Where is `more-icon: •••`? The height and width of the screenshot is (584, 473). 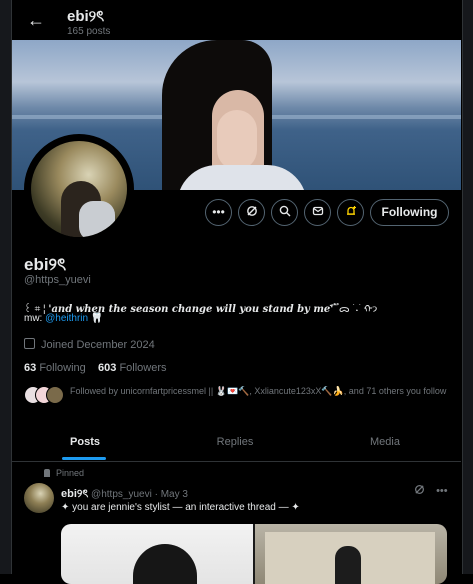
more-icon: ••• is located at coordinates (218, 212).